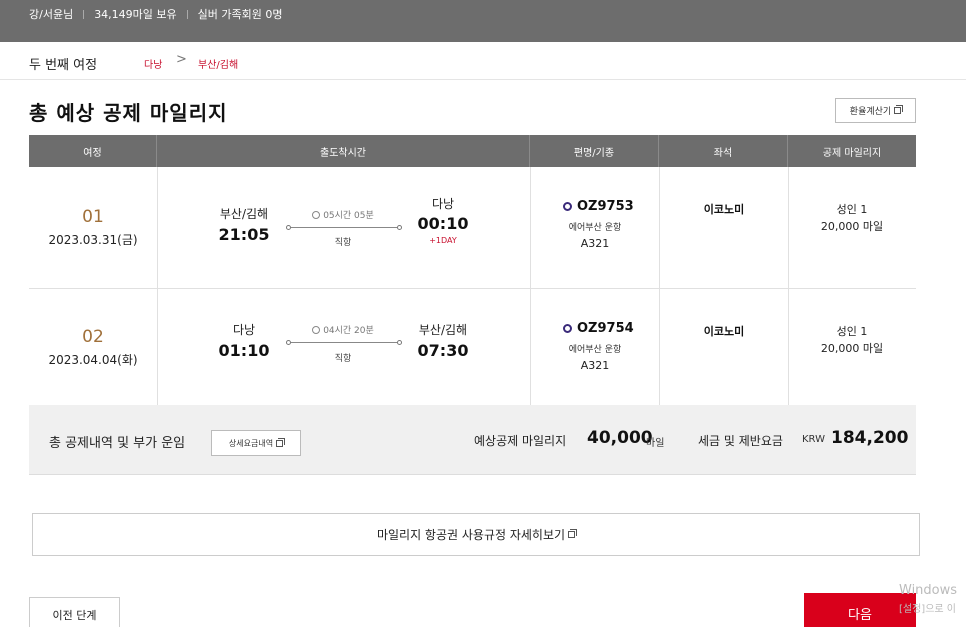  What do you see at coordinates (740, 441) in the screenshot?
I see `tax-label: 세금 및 제반요금` at bounding box center [740, 441].